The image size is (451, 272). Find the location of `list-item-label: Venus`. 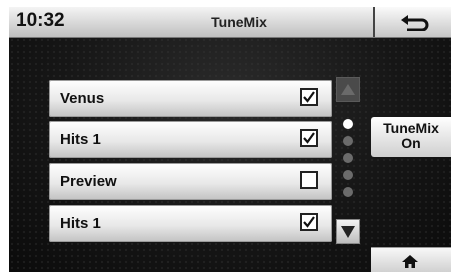

list-item-label: Venus is located at coordinates (82, 98).